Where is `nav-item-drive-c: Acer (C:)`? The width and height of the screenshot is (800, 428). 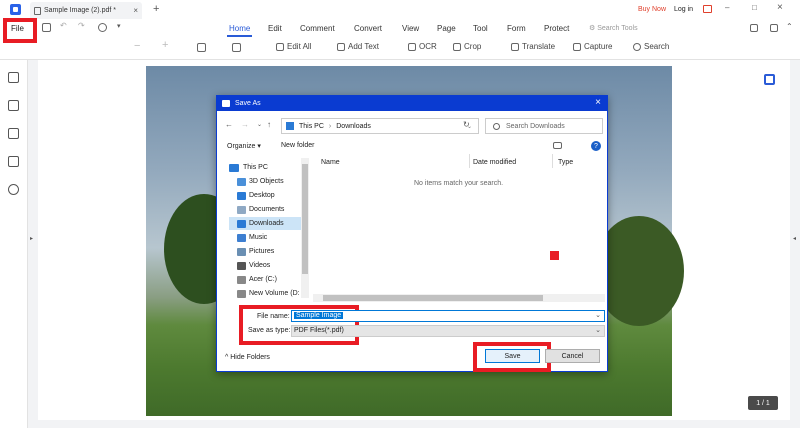 nav-item-drive-c: Acer (C:) is located at coordinates (263, 279).